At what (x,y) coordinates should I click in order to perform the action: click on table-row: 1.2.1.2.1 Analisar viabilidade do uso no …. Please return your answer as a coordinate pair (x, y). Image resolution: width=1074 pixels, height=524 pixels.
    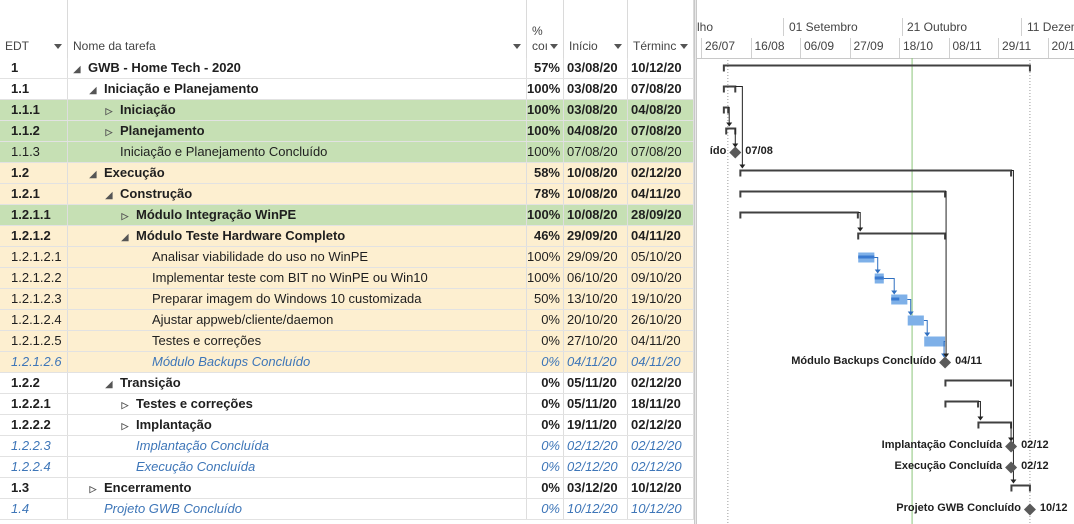
    Looking at the image, I should click on (347, 257).